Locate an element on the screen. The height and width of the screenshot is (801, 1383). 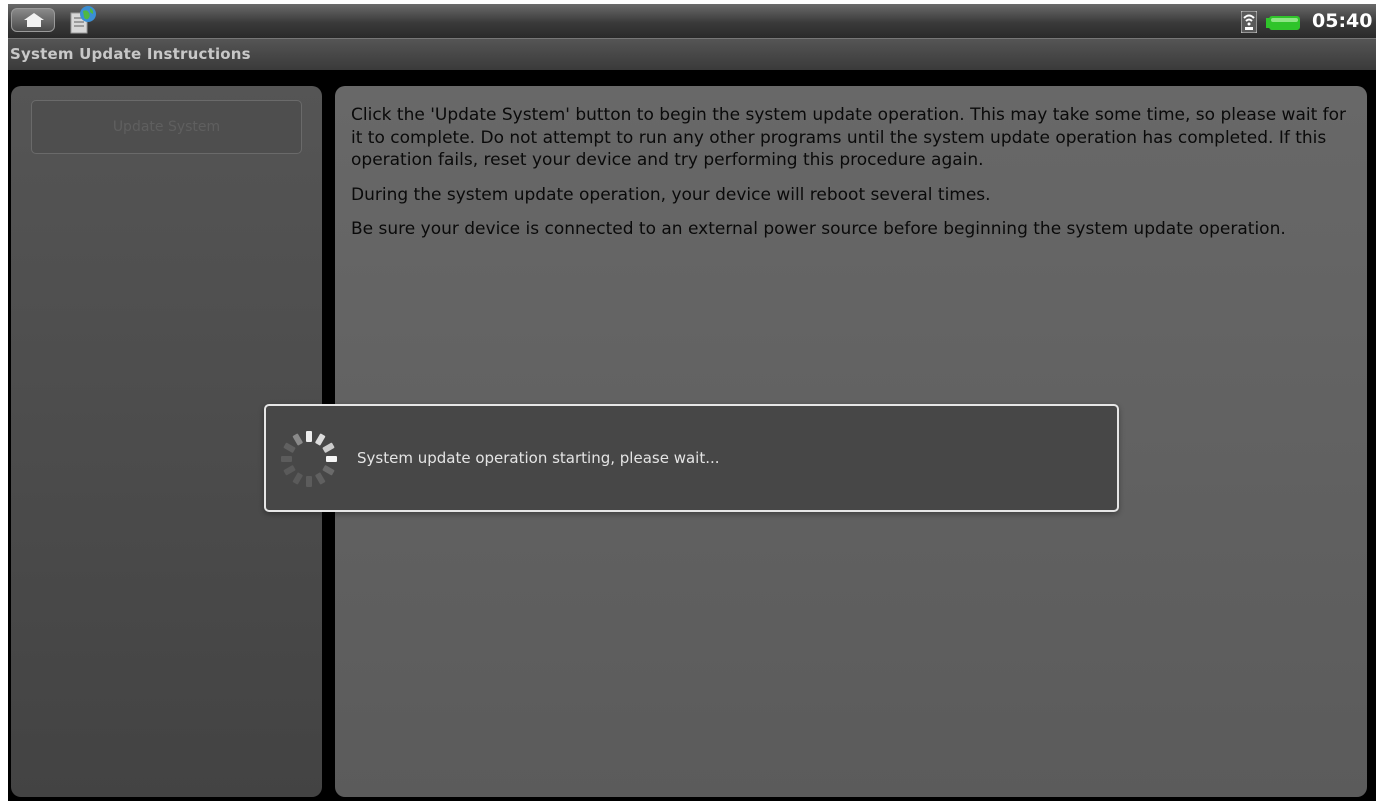
loading-spinner-icon is located at coordinates (309, 459).